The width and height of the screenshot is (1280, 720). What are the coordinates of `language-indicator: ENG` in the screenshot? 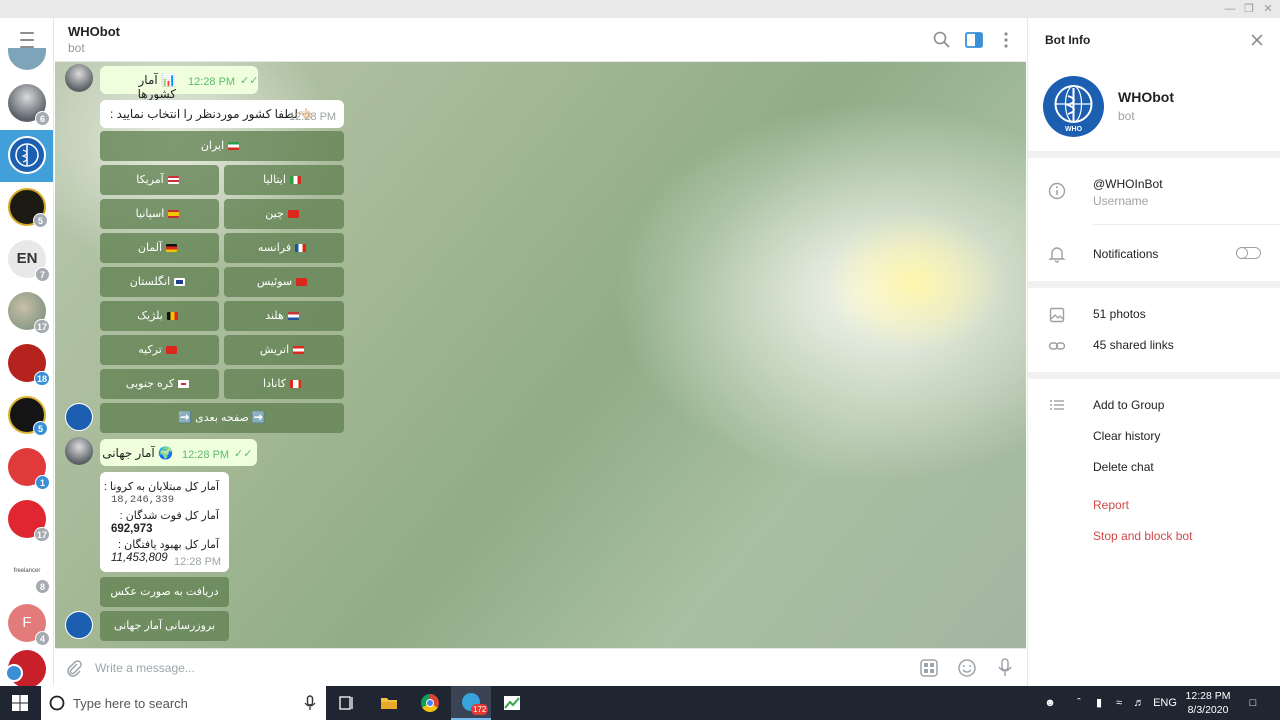 It's located at (1165, 703).